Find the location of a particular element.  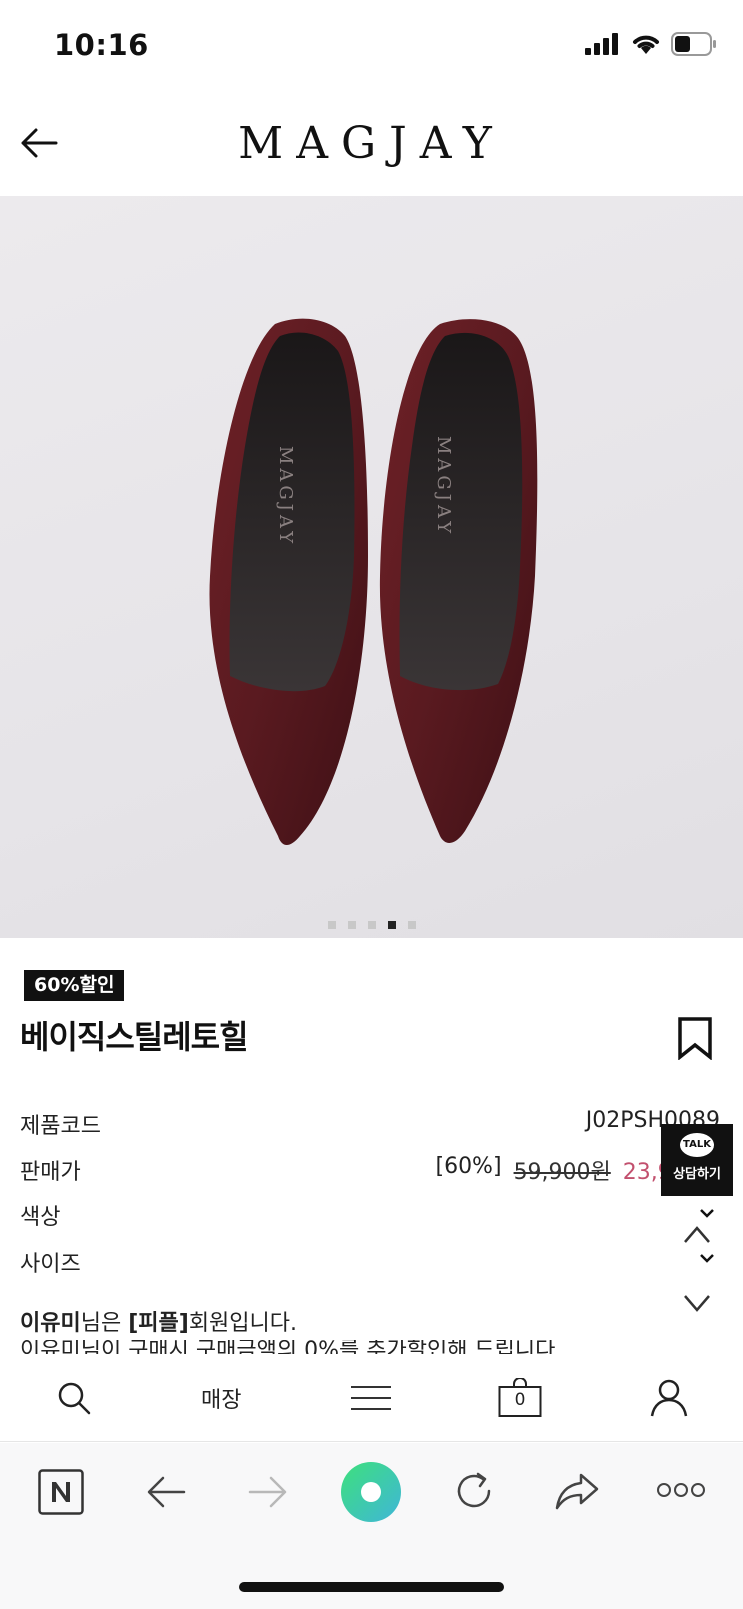

price-label: 판매가 is located at coordinates (50, 1172).